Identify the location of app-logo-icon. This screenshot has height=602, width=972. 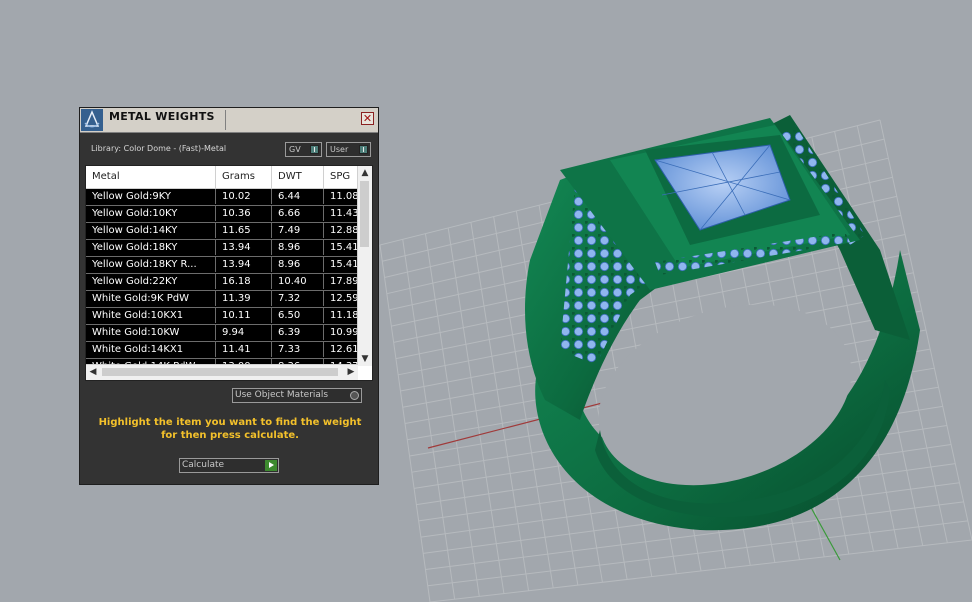
(92, 120).